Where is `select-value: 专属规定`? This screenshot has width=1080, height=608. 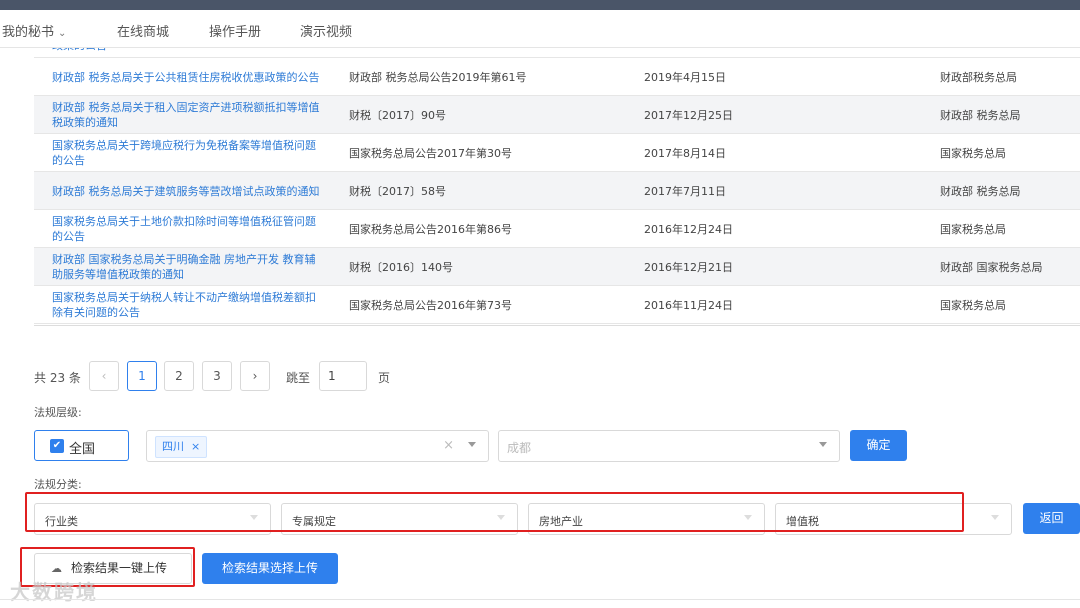
select-value: 专属规定 is located at coordinates (314, 521).